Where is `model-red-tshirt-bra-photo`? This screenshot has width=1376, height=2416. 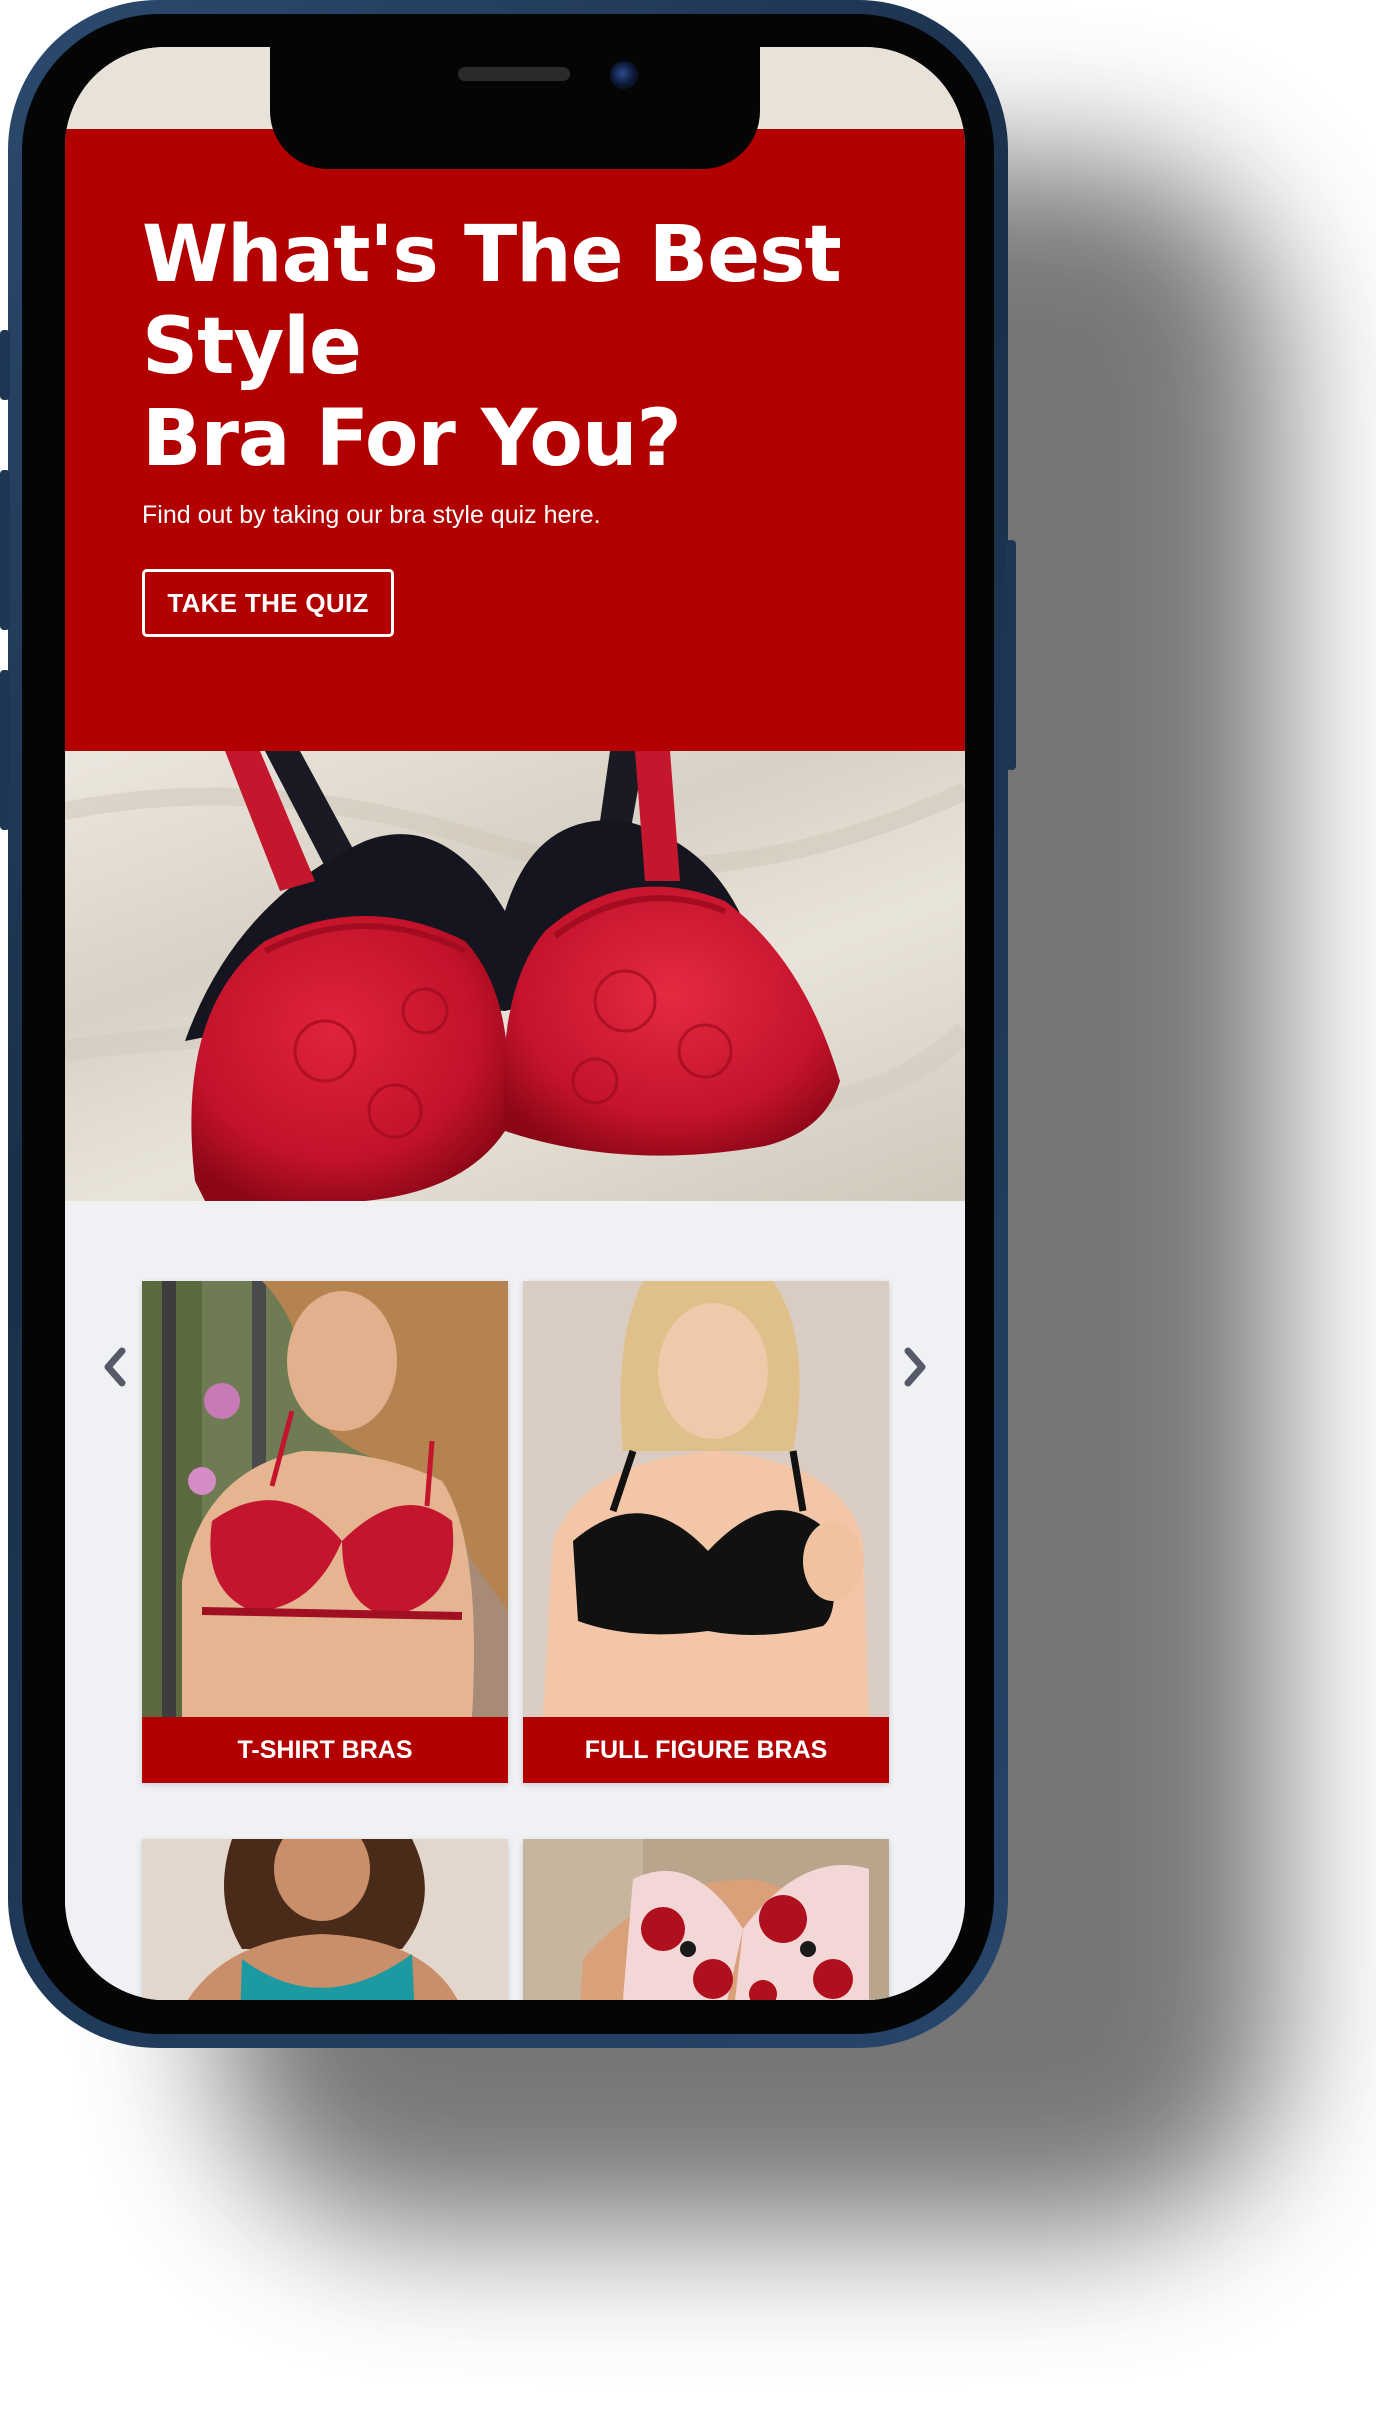
model-red-tshirt-bra-photo is located at coordinates (325, 1499).